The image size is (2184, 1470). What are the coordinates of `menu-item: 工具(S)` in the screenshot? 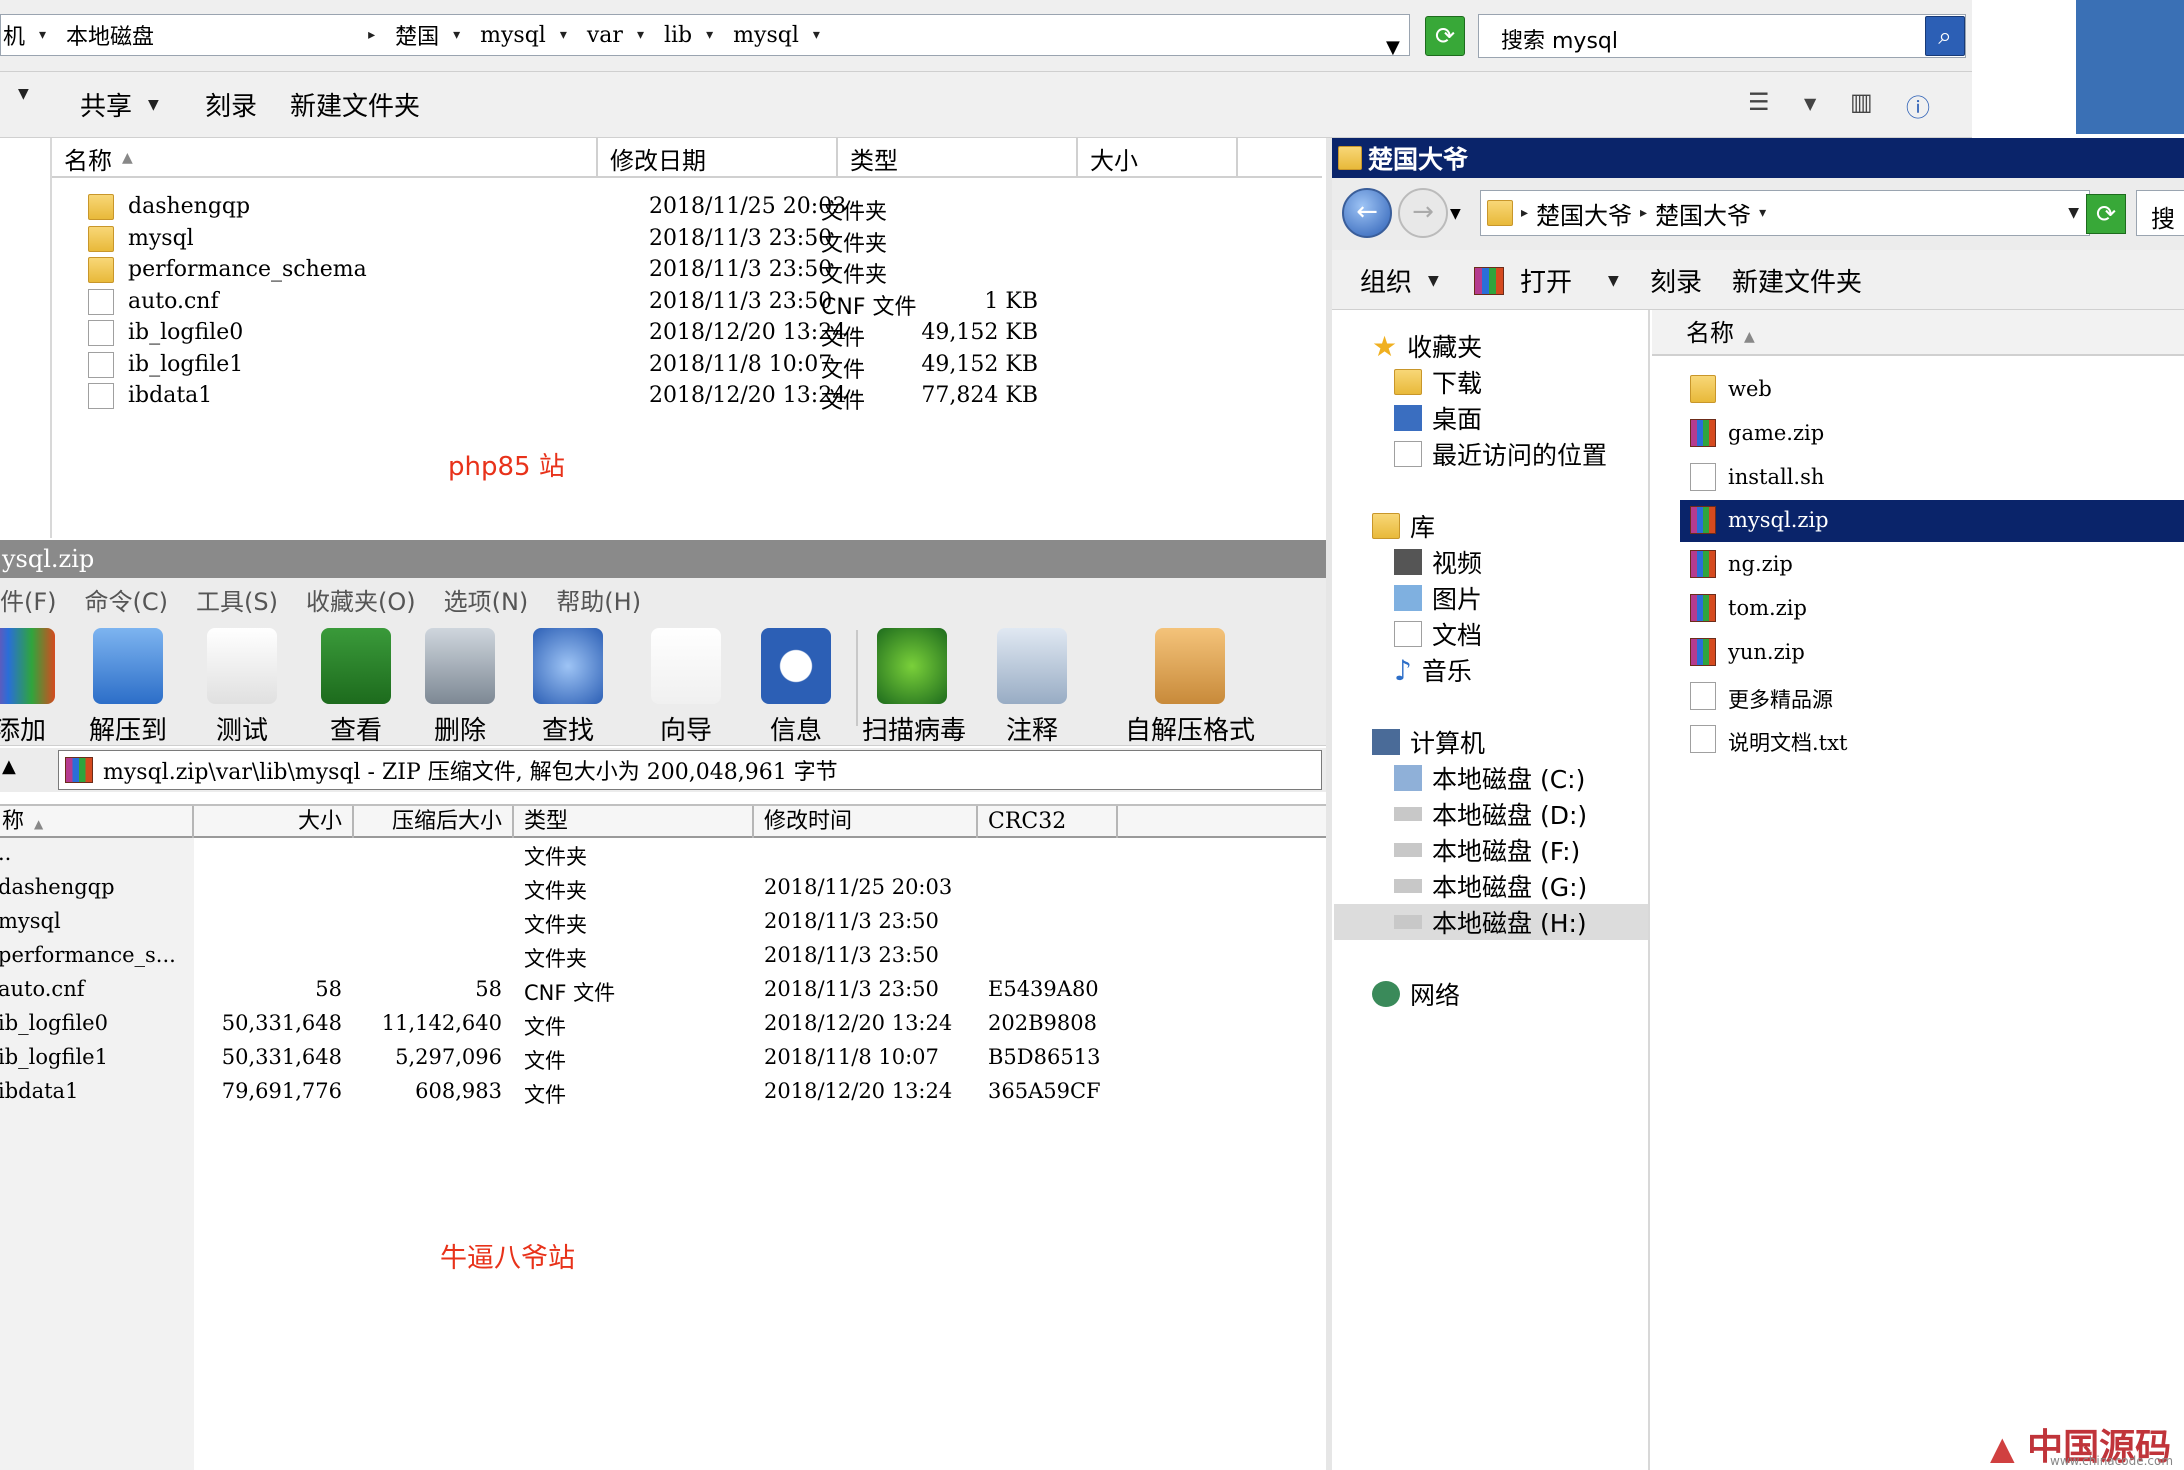 It's located at (237, 599).